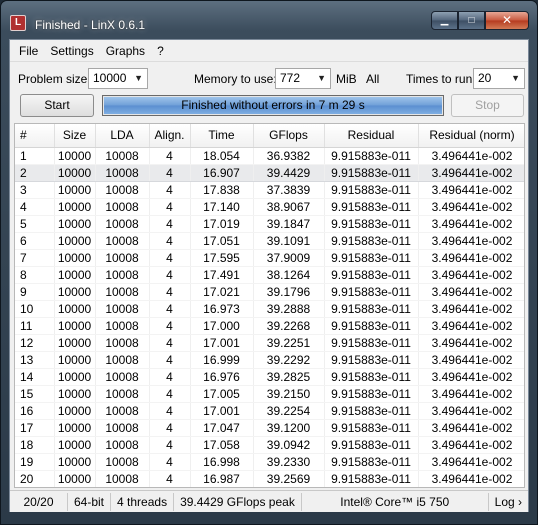 The width and height of the screenshot is (538, 525). I want to click on minimize-button: ▁, so click(444, 20).